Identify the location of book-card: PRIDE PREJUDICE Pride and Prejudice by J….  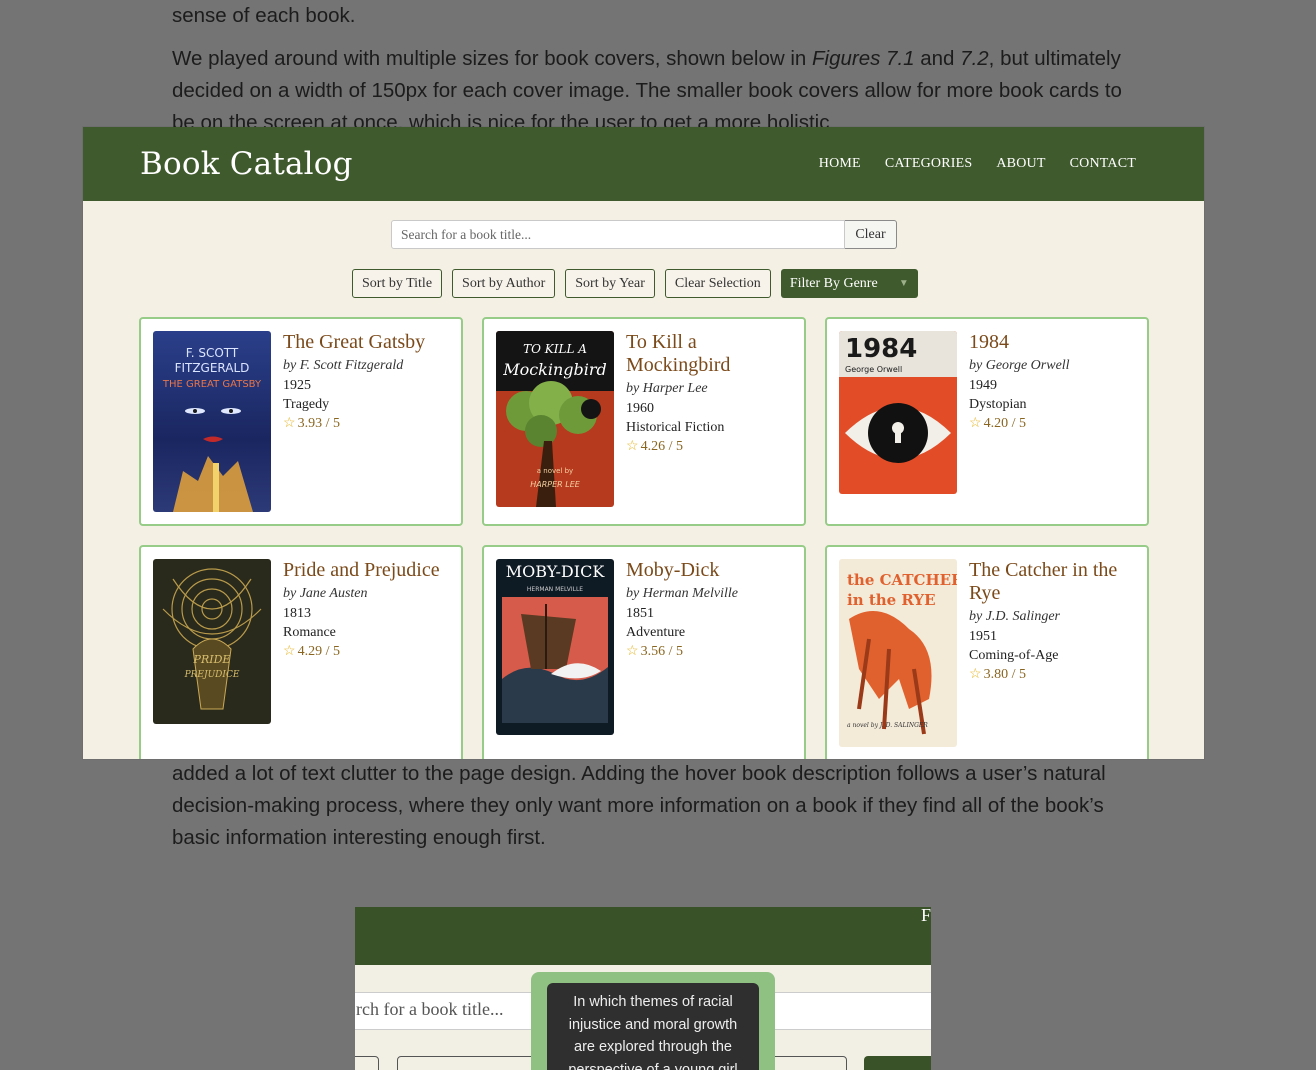
(301, 652).